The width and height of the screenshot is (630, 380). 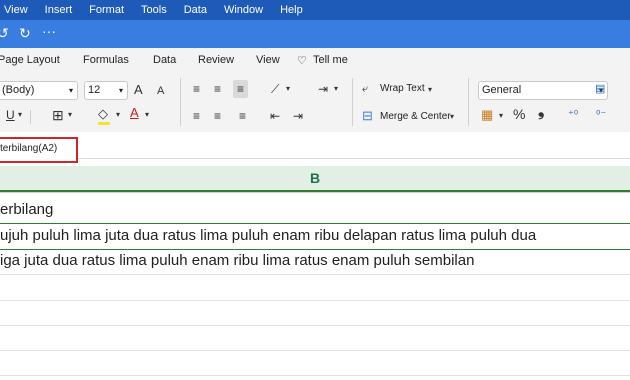 I want to click on wrap-text-icon: ⤶, so click(x=365, y=89).